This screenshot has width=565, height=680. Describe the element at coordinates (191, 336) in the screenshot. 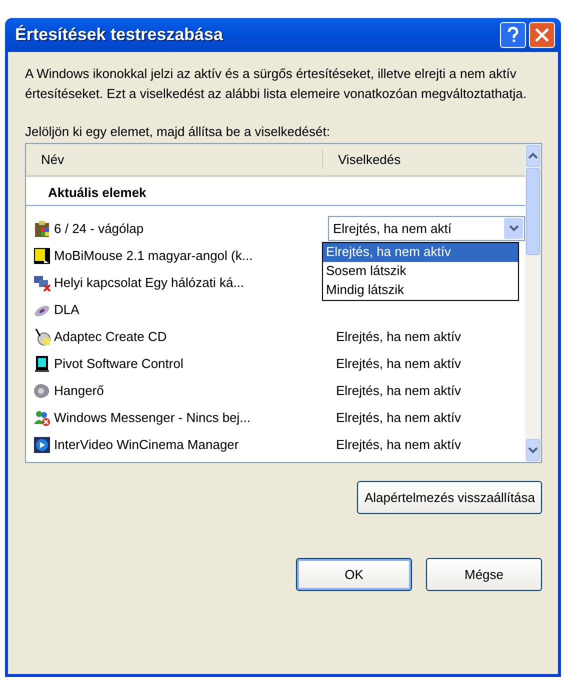

I see `item-name: Adaptec Create CD` at that location.